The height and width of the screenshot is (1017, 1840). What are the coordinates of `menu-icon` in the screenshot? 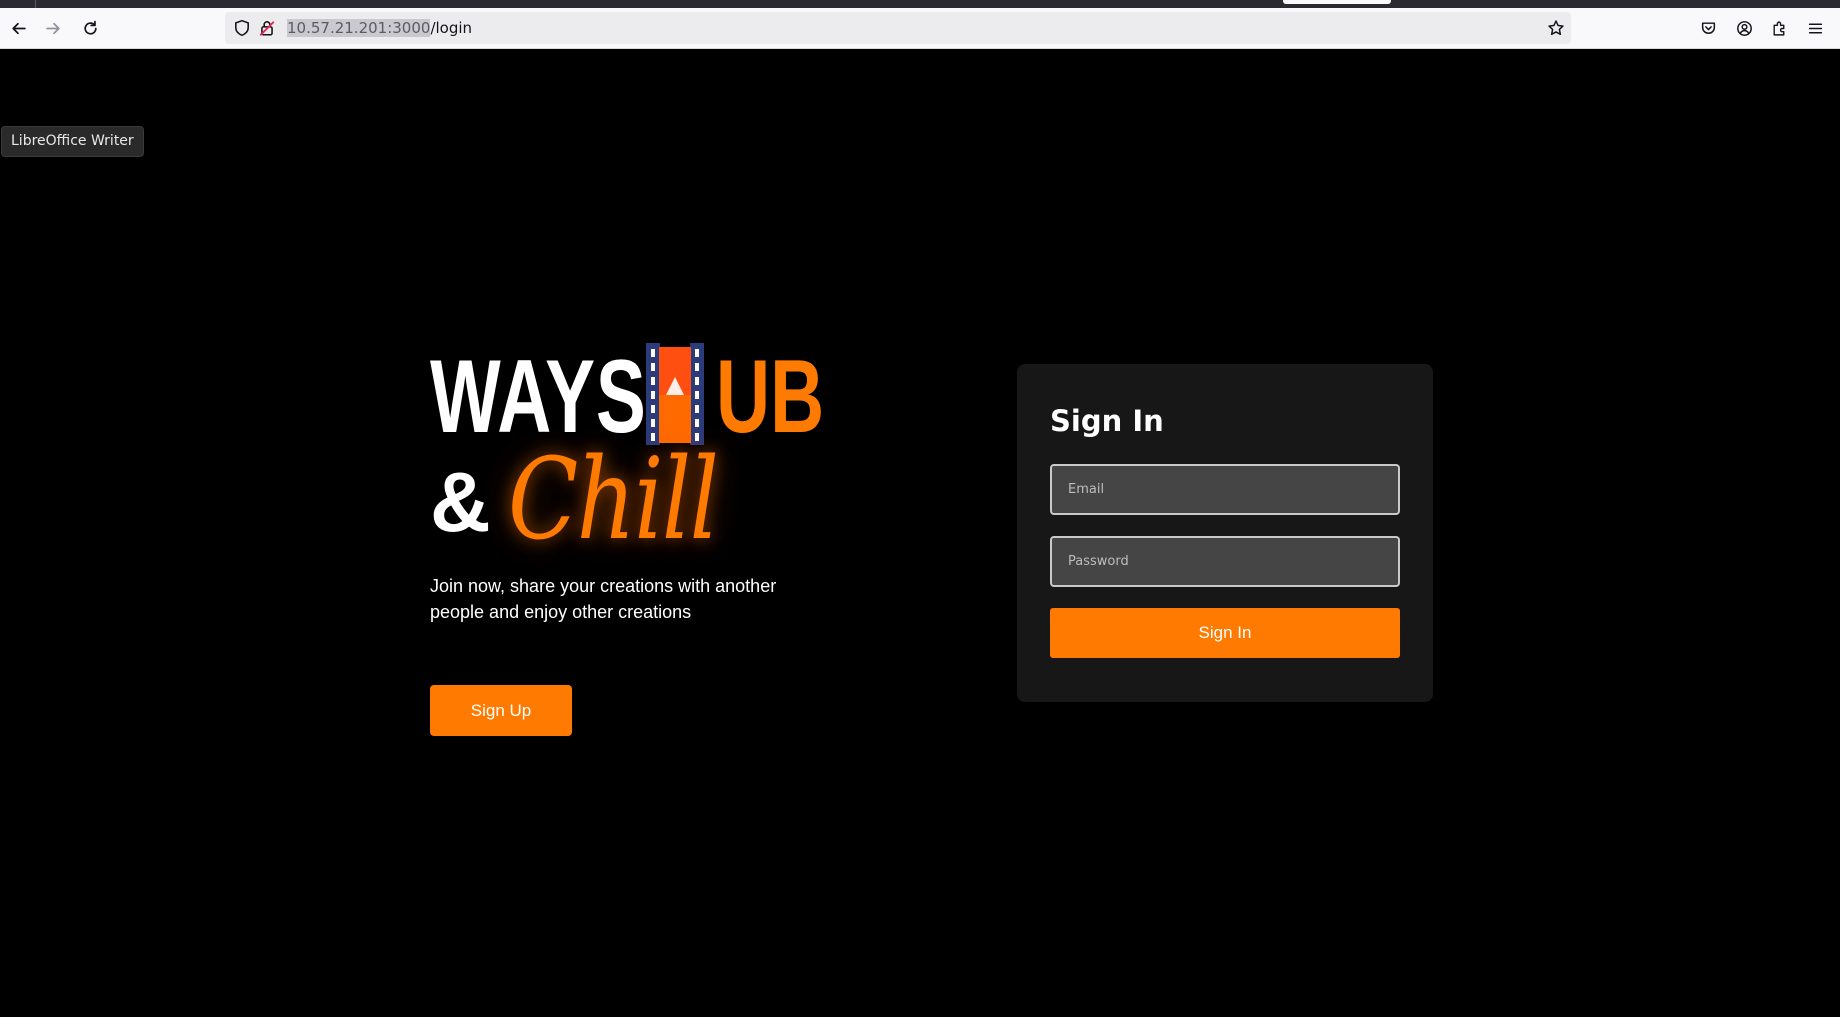 It's located at (1815, 28).